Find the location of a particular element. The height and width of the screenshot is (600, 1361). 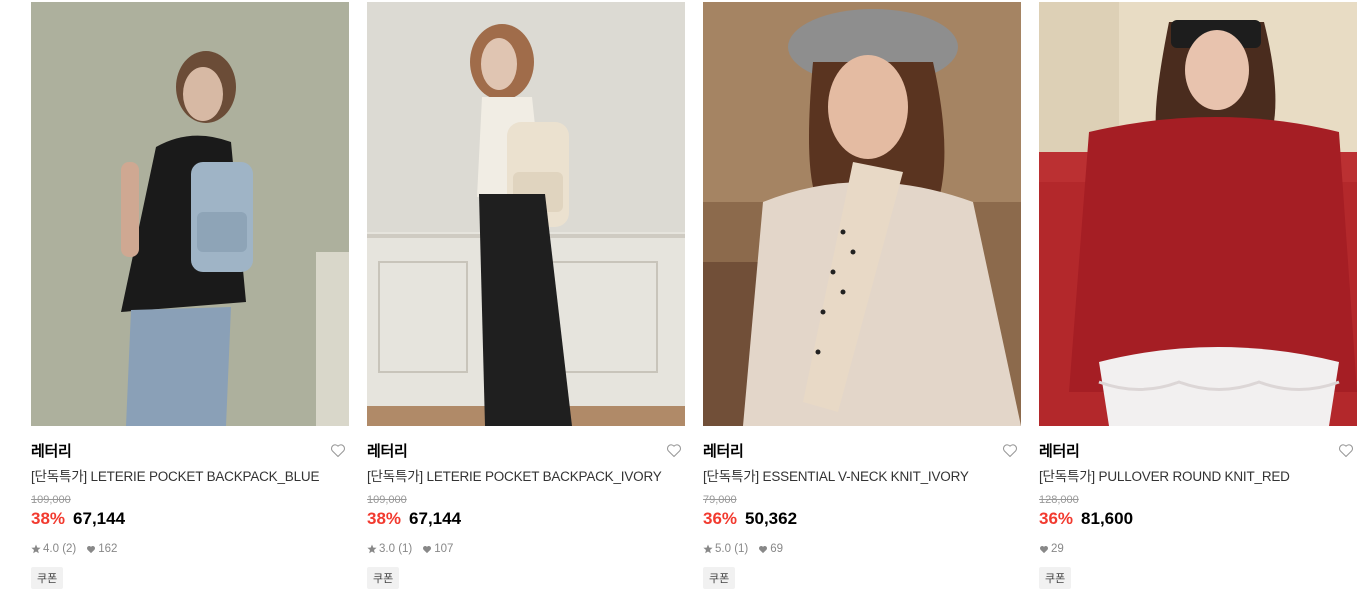

like-count: 107 is located at coordinates (444, 549).